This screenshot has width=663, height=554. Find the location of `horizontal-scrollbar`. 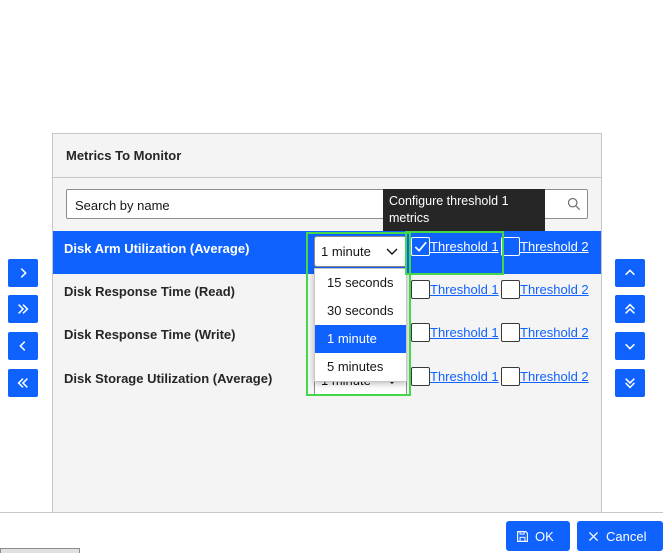

horizontal-scrollbar is located at coordinates (40, 550).